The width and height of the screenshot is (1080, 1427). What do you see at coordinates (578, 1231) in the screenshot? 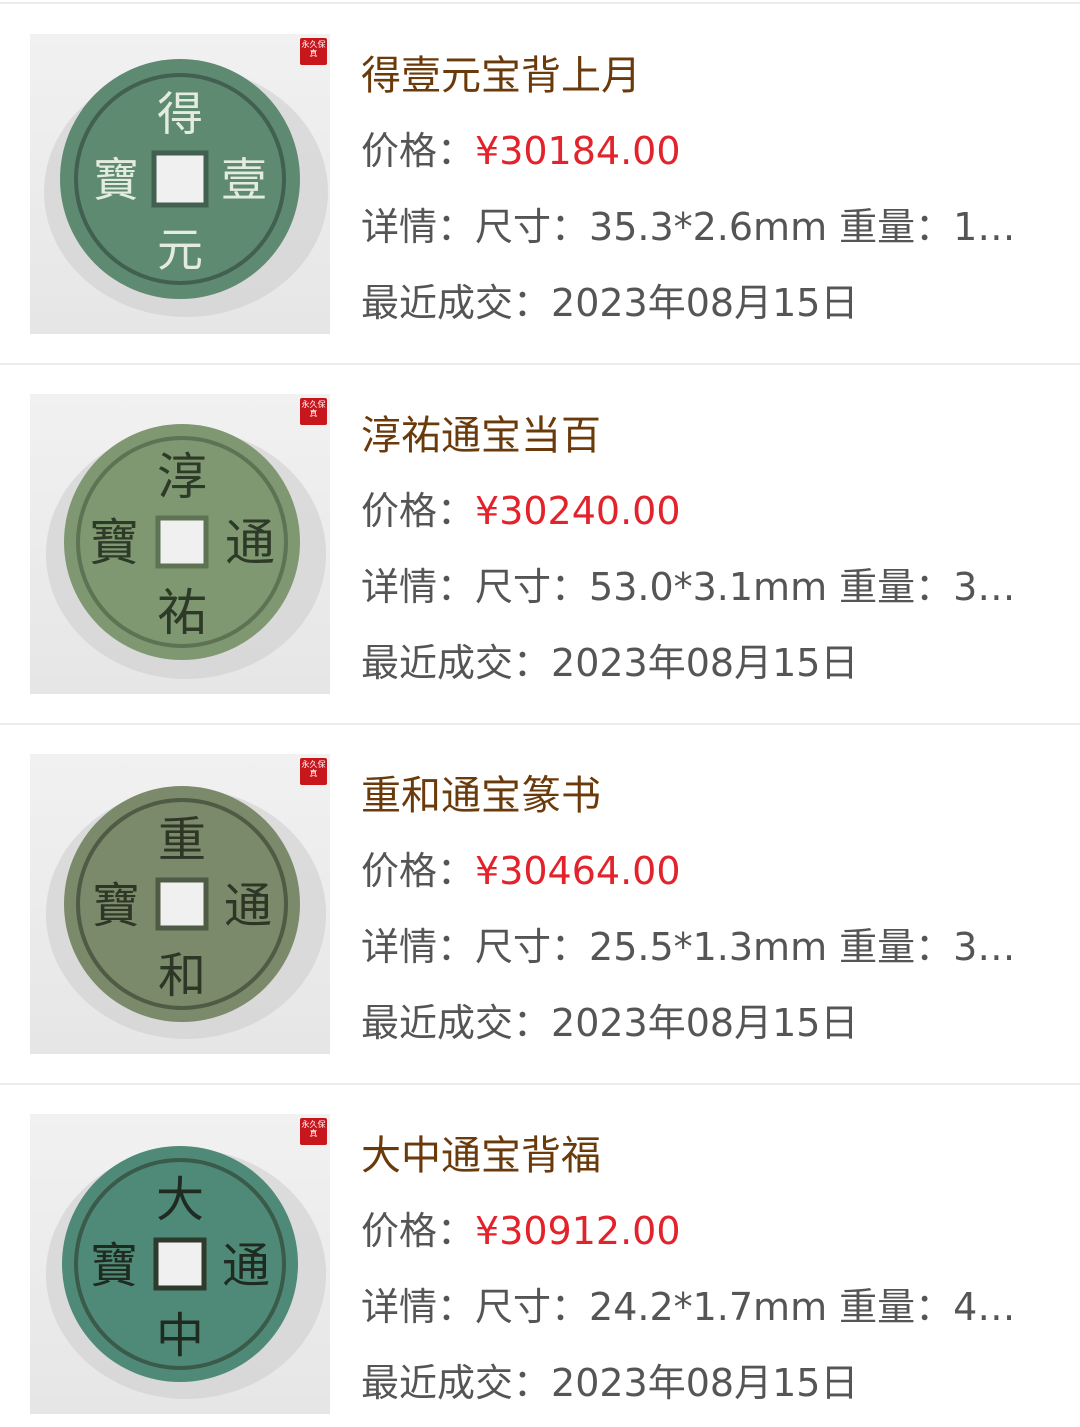
I see `price-value: ¥30912.00` at bounding box center [578, 1231].